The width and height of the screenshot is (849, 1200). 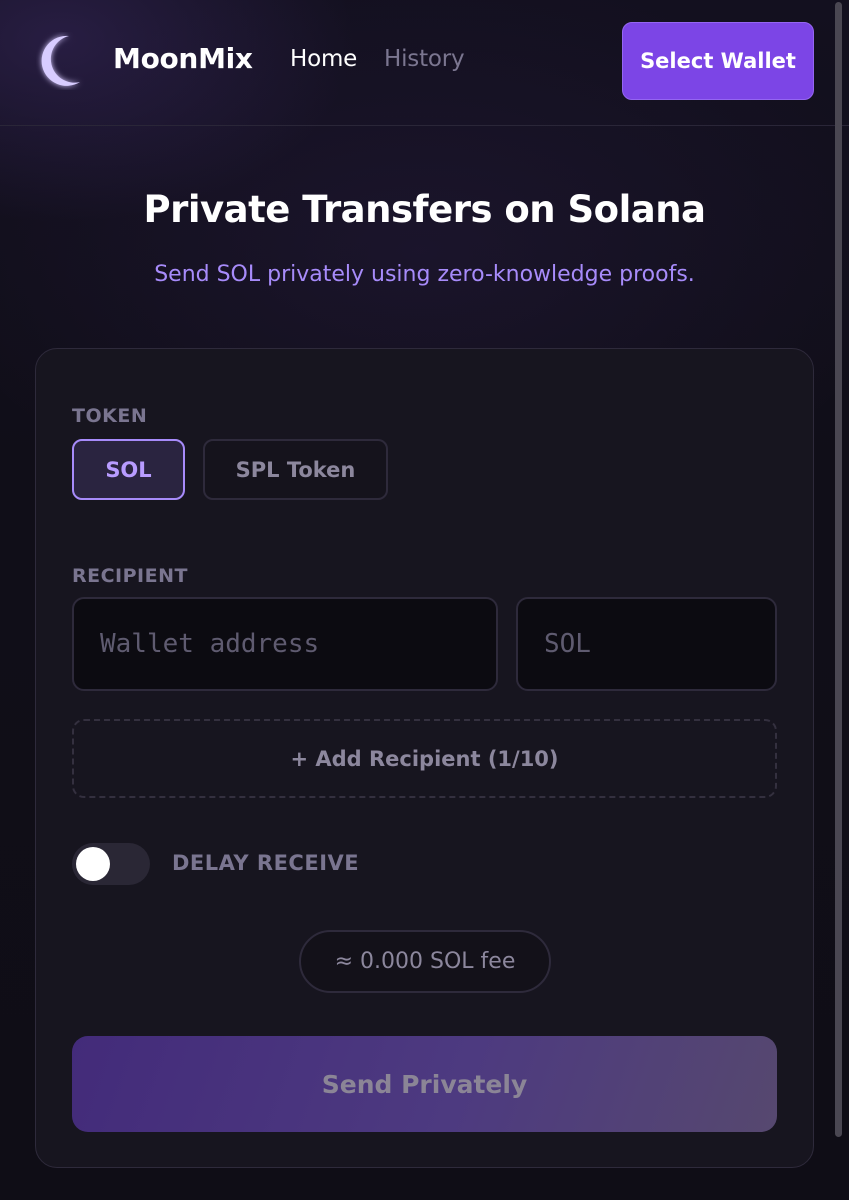 I want to click on brand-name: MoonMix, so click(x=183, y=58).